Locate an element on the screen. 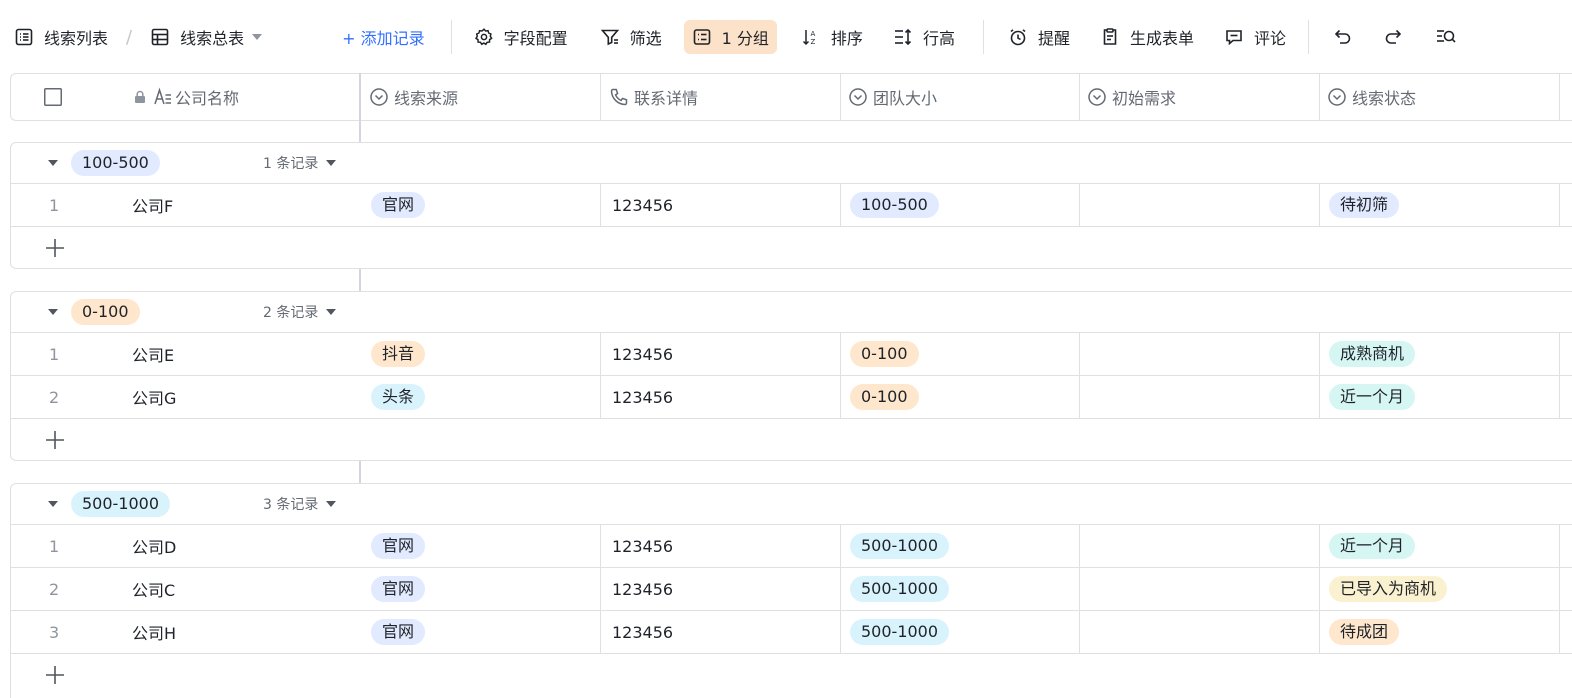 The width and height of the screenshot is (1572, 698). search-button is located at coordinates (1446, 37).